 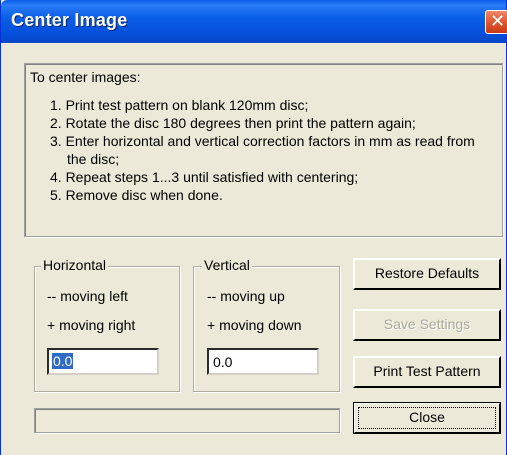 I want to click on status-bar, so click(x=187, y=420).